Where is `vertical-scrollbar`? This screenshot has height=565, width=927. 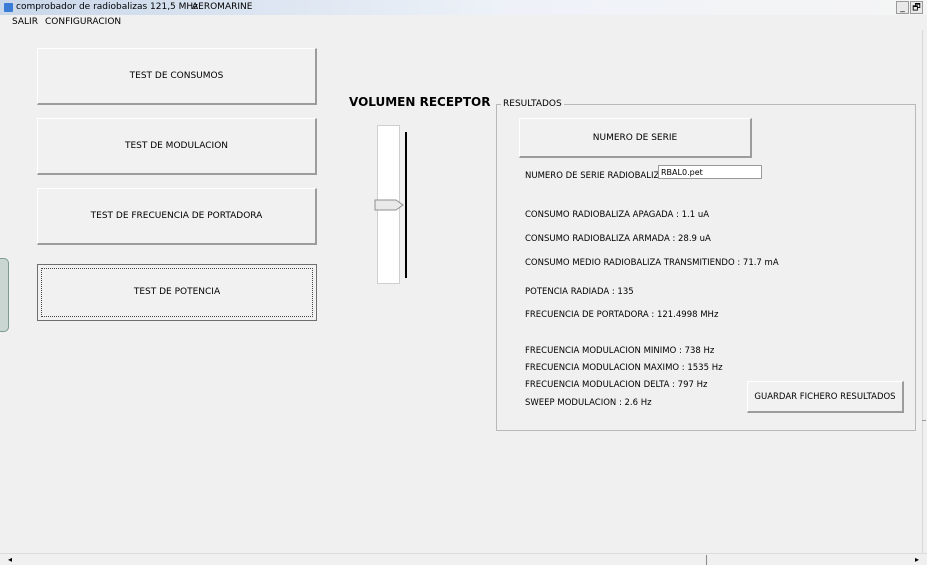
vertical-scrollbar is located at coordinates (922, 291).